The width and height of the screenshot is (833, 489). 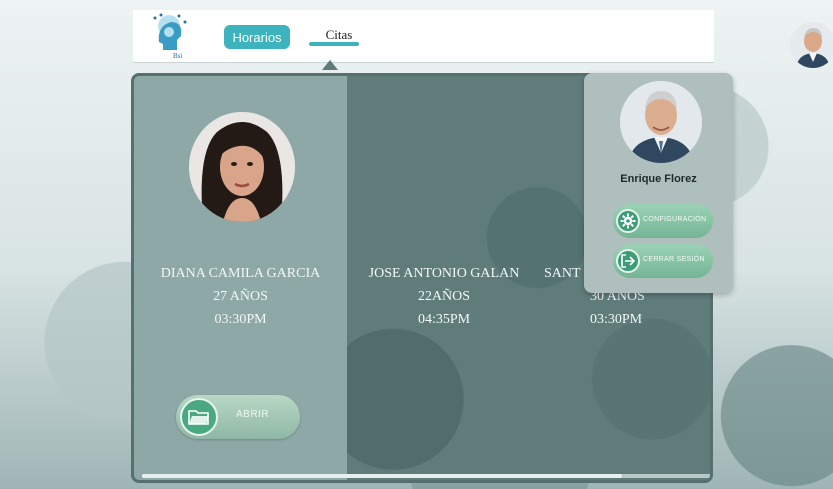 I want to click on open-button: ABRIR, so click(x=238, y=417).